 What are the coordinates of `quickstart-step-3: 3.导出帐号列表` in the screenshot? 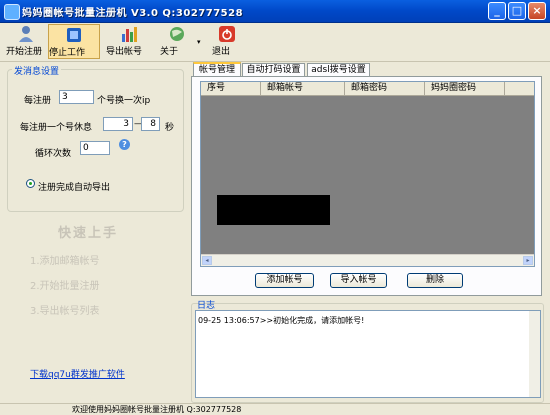 It's located at (65, 311).